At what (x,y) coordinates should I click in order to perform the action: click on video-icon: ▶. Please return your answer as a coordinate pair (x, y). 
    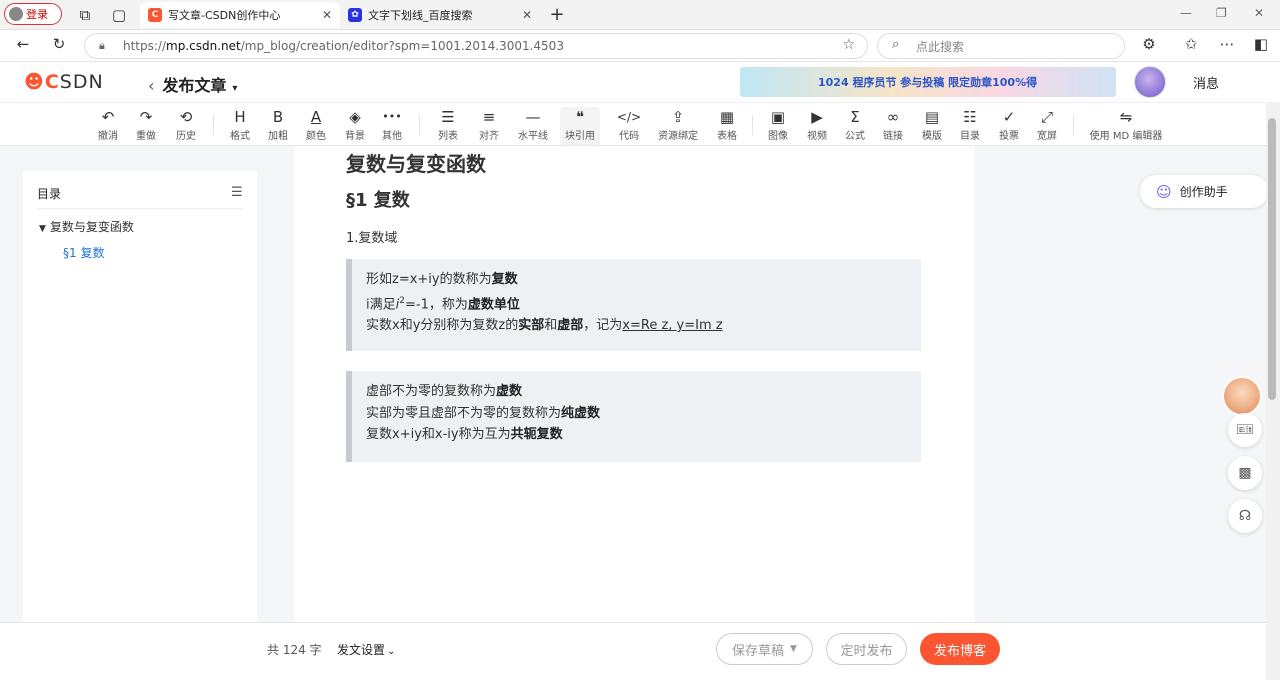
    Looking at the image, I should click on (817, 117).